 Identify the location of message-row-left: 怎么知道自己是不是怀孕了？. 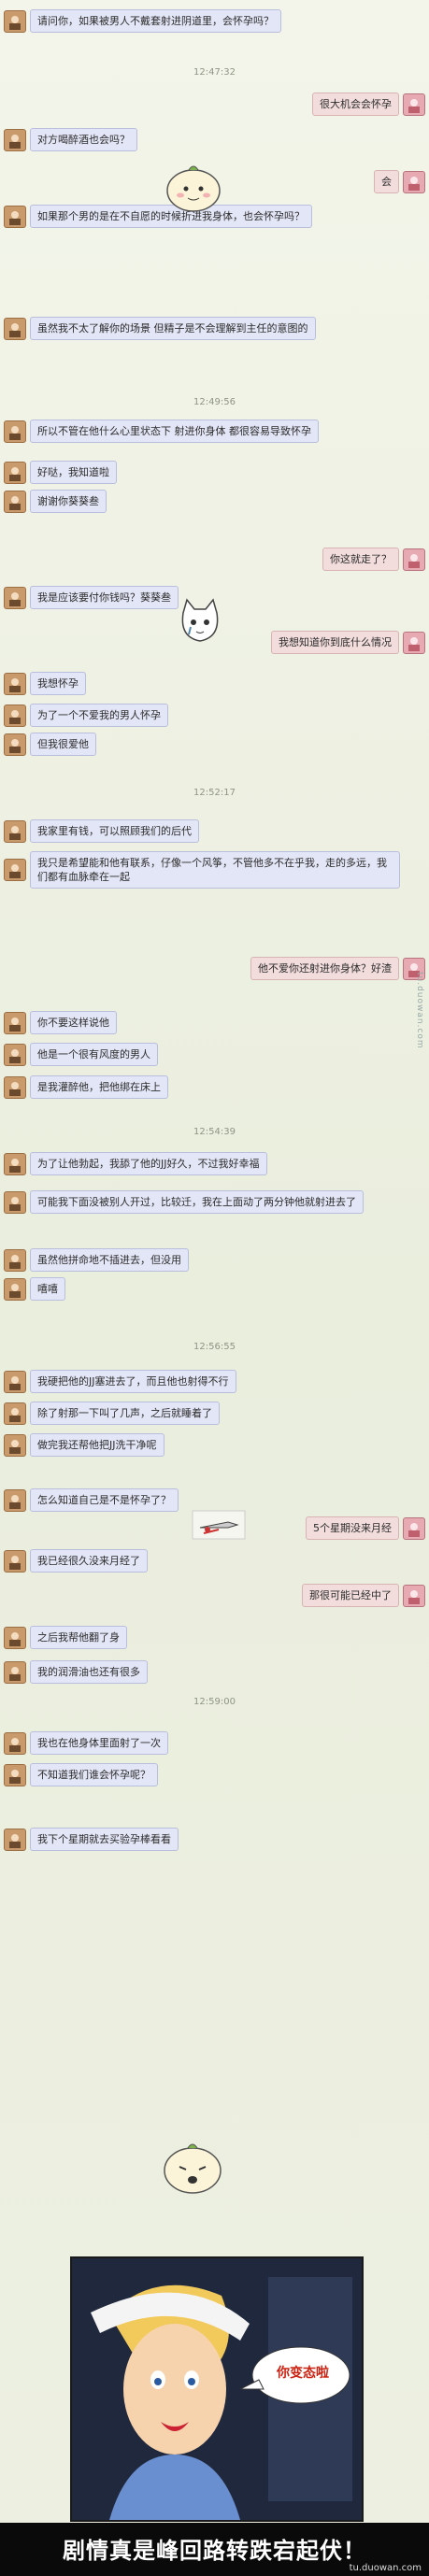
(90, 1500).